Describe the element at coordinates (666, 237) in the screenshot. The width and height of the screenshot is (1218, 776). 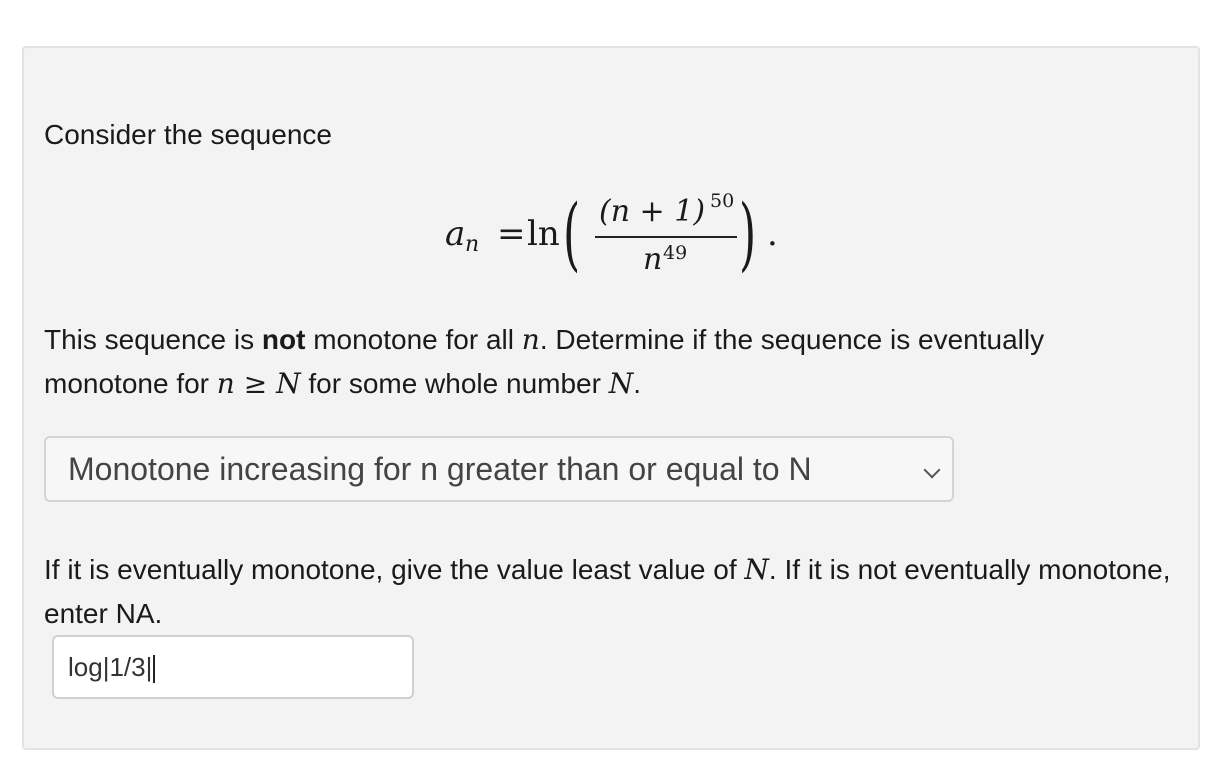
I see `fraction-bar` at that location.